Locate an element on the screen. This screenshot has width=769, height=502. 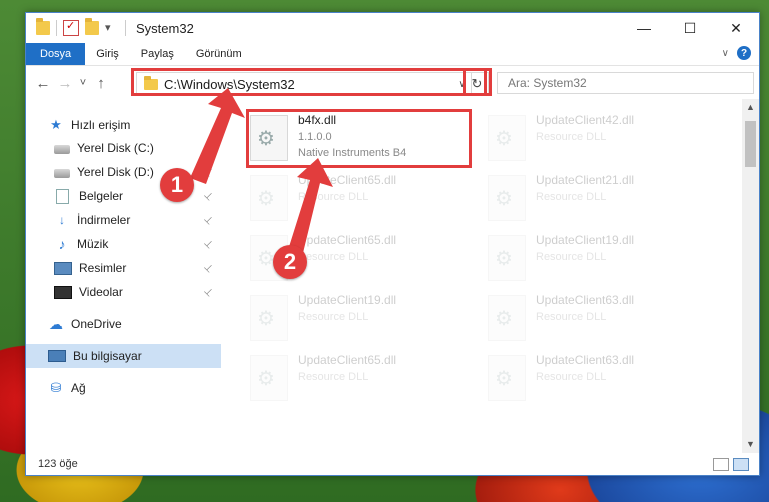
annotation-arrows is located at coordinates (261, 172).